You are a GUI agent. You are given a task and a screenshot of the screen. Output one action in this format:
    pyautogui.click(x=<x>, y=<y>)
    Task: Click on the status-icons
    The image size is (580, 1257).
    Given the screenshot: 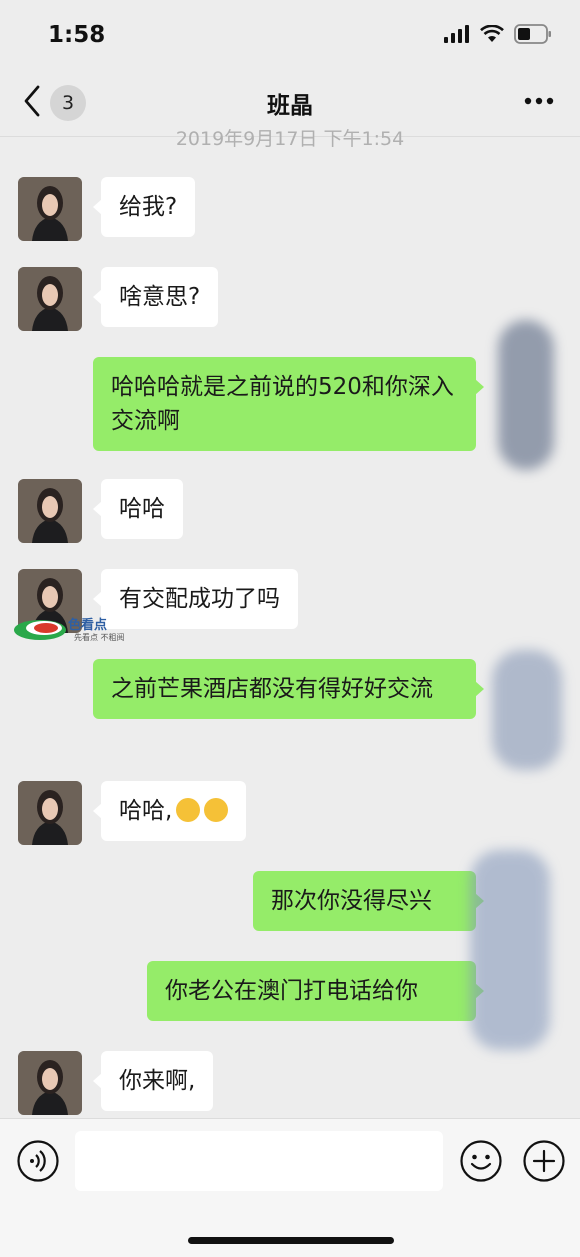 What is the action you would take?
    pyautogui.click(x=498, y=36)
    